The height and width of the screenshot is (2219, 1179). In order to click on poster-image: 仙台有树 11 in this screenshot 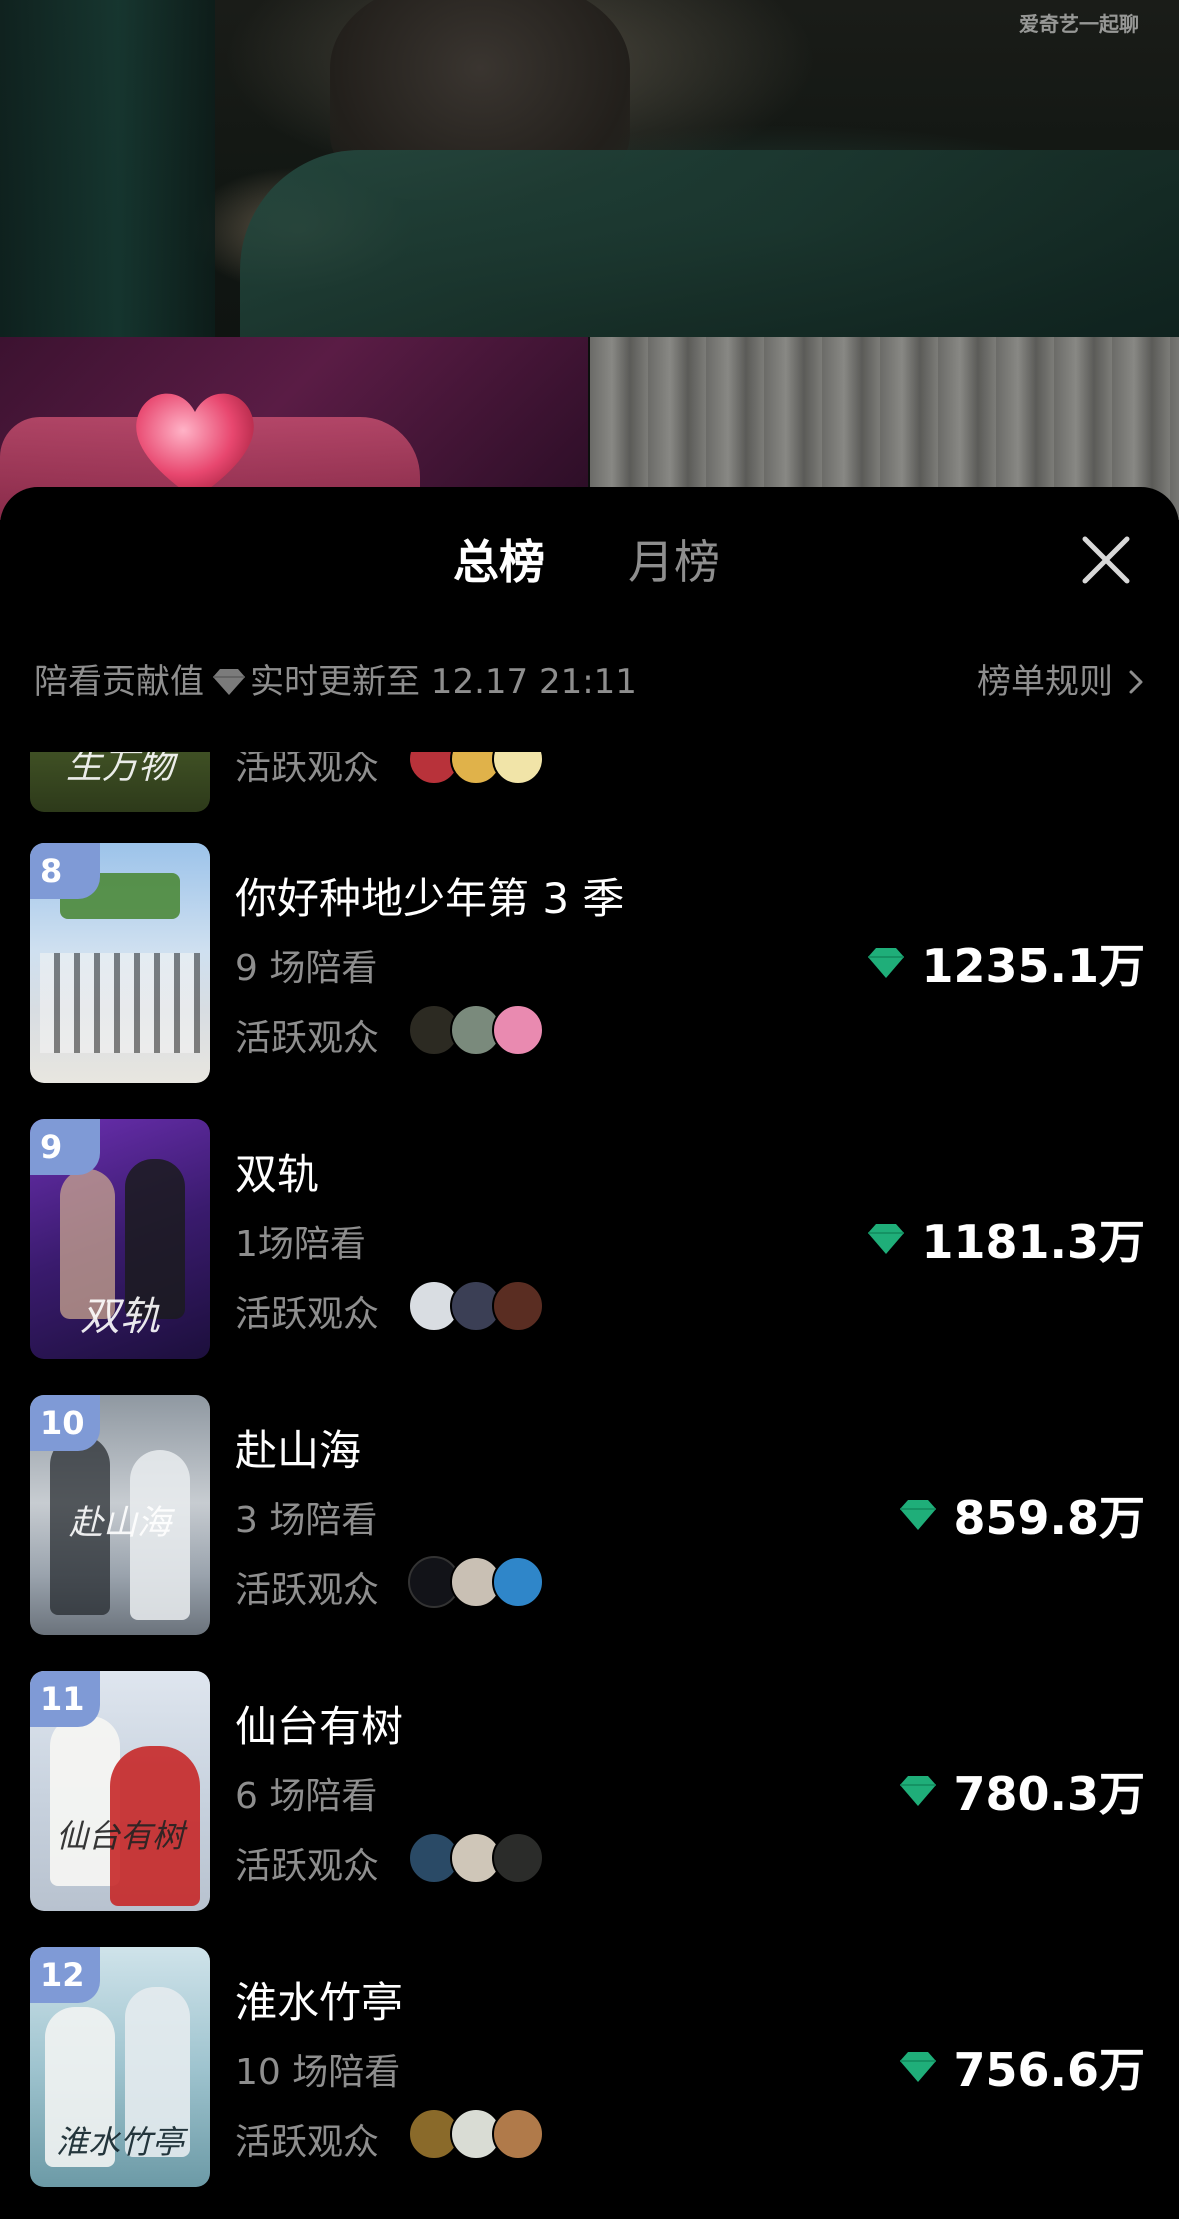, I will do `click(120, 1791)`.